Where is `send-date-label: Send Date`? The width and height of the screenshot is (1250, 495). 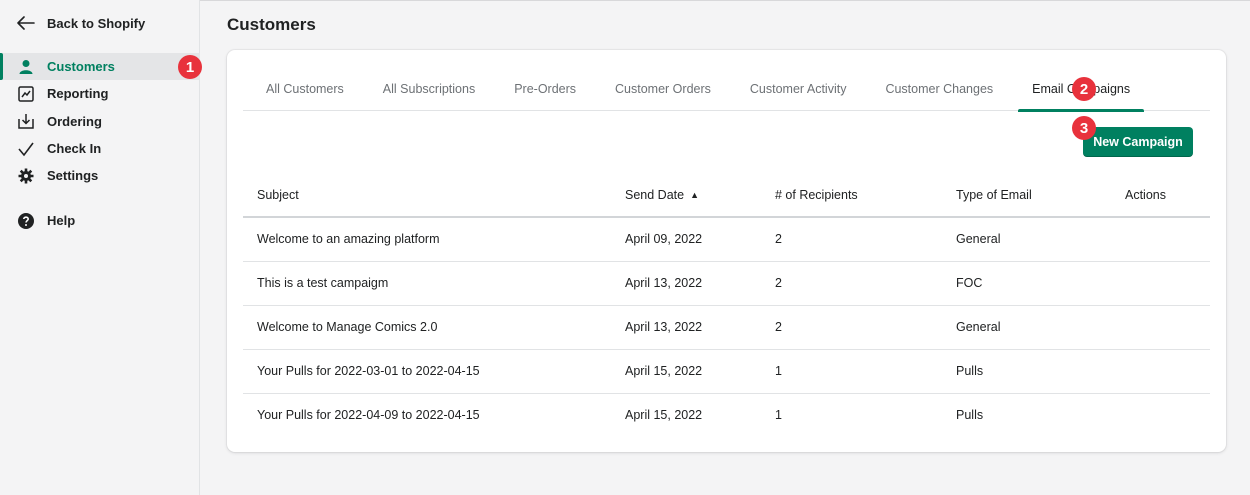 send-date-label: Send Date is located at coordinates (655, 195).